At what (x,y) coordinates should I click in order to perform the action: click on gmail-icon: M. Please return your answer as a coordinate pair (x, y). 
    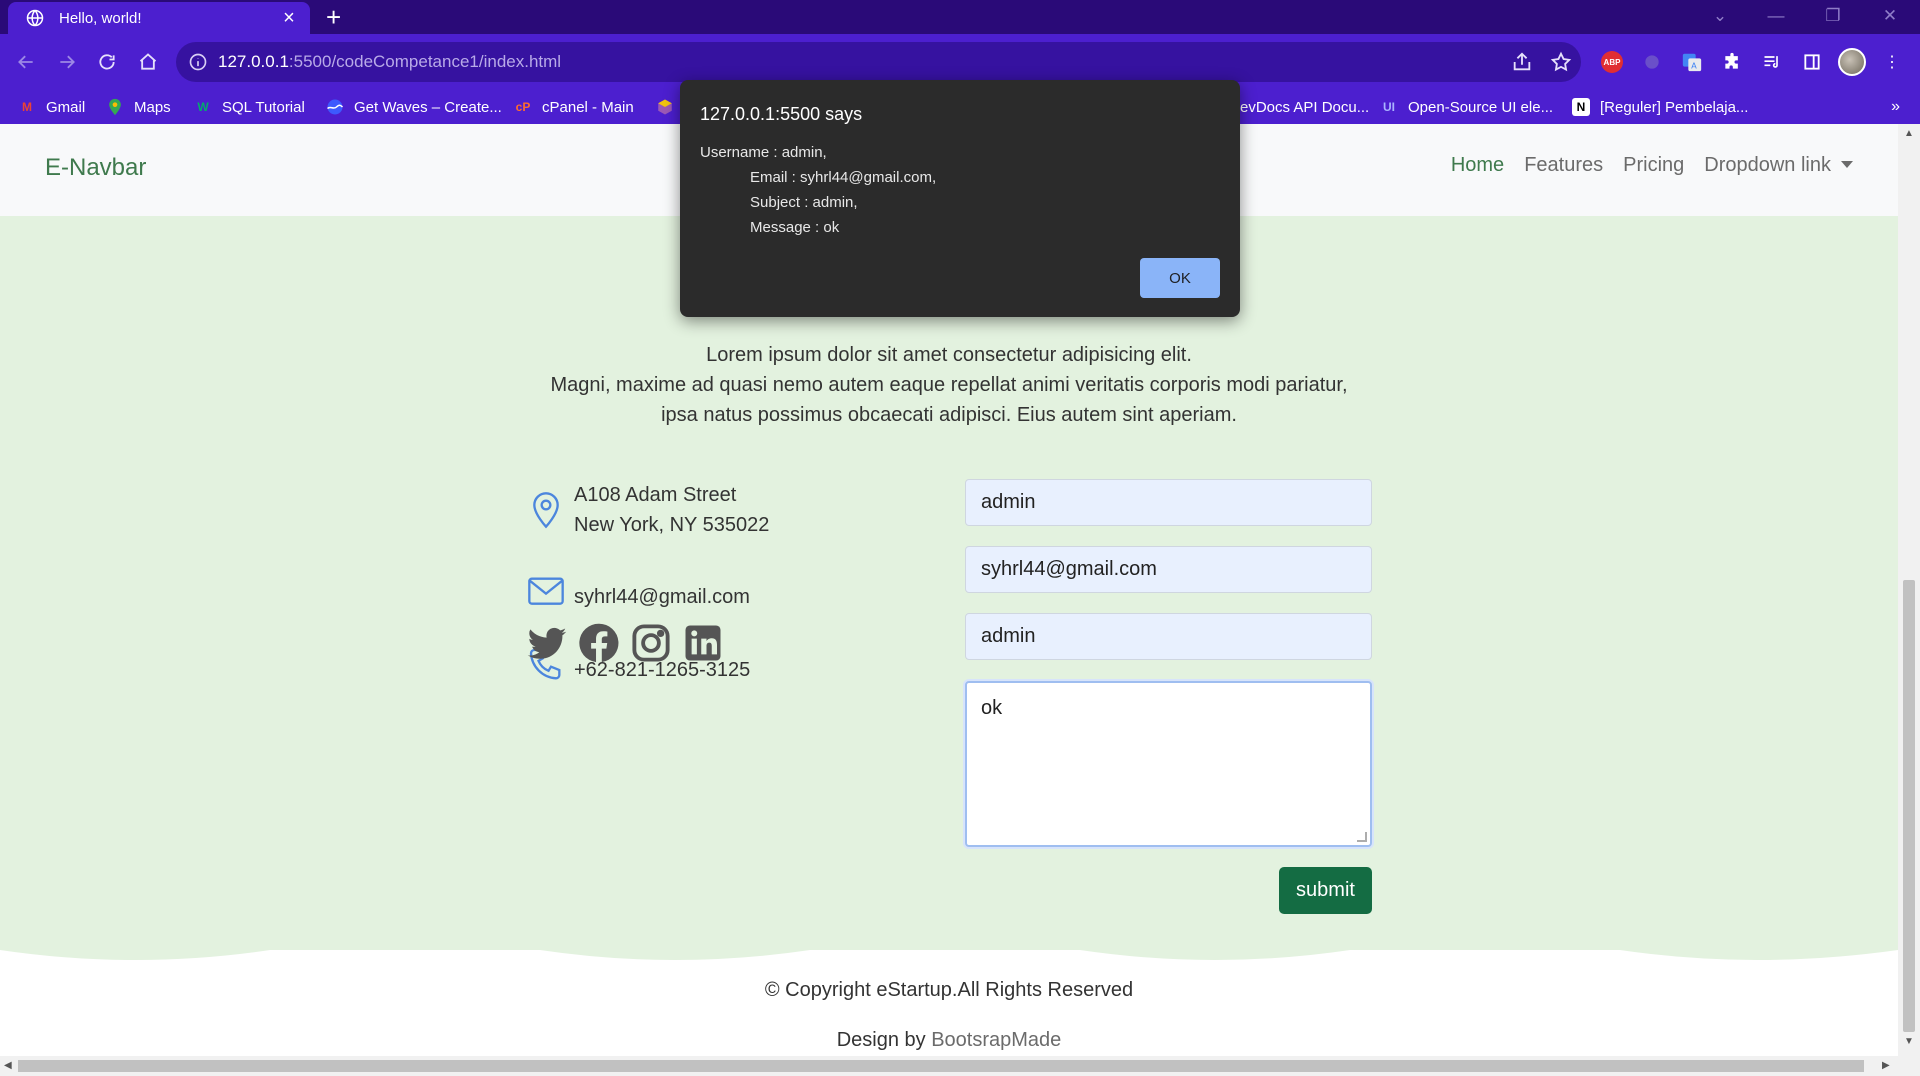
    Looking at the image, I should click on (27, 107).